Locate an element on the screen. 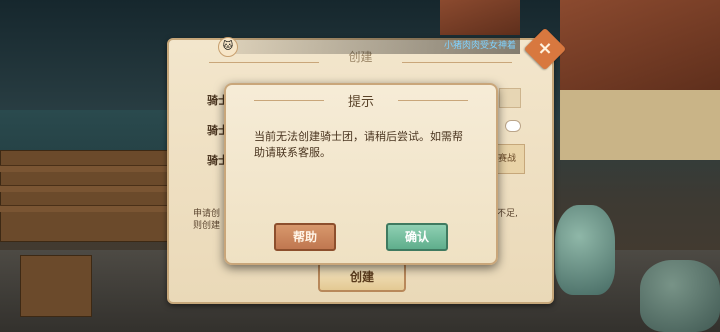 The height and width of the screenshot is (332, 720). confirm-button: 确认 is located at coordinates (417, 237).